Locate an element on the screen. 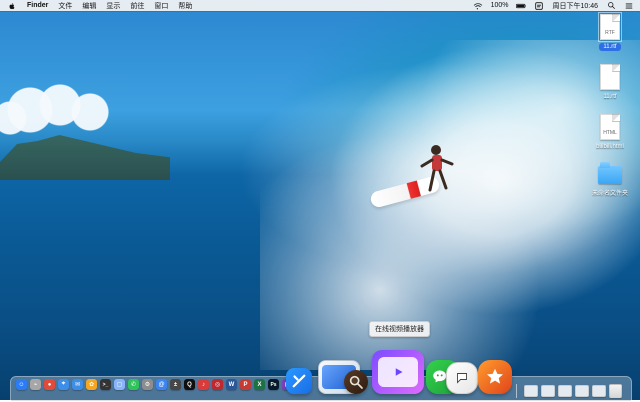  magnifier-icon is located at coordinates (356, 382).